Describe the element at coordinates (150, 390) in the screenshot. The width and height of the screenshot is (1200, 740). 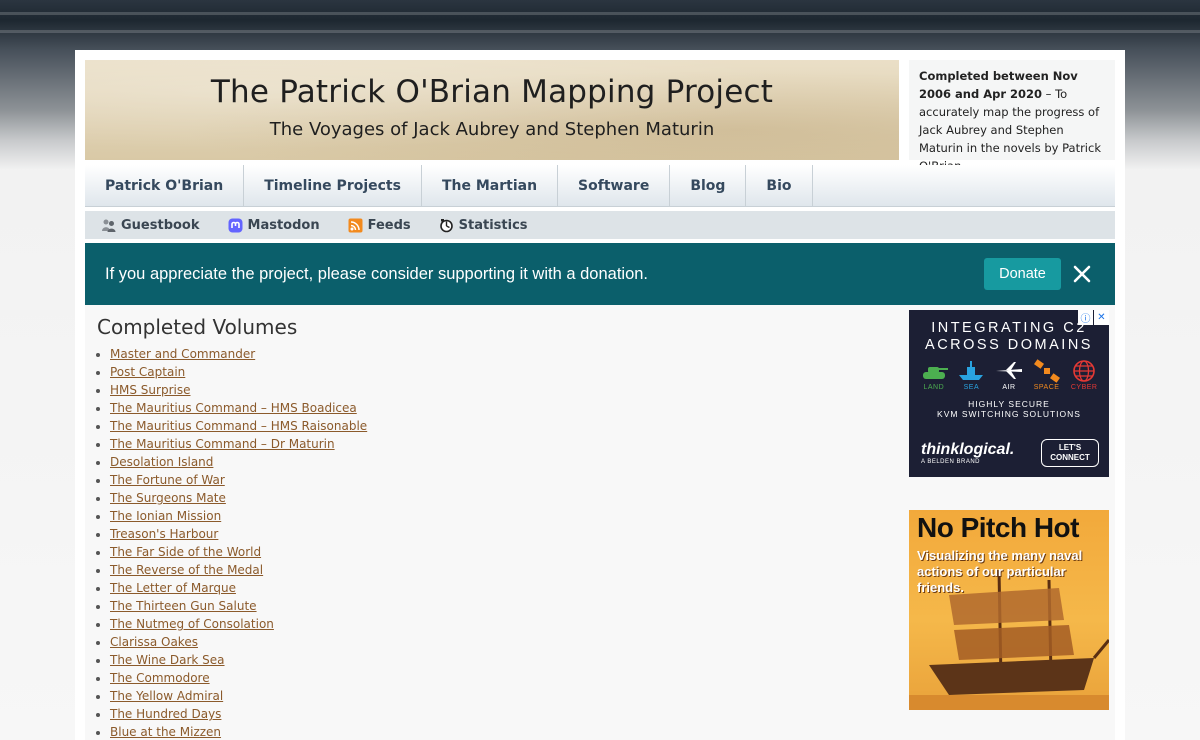
I see `volume-link: HMS Surprise` at that location.